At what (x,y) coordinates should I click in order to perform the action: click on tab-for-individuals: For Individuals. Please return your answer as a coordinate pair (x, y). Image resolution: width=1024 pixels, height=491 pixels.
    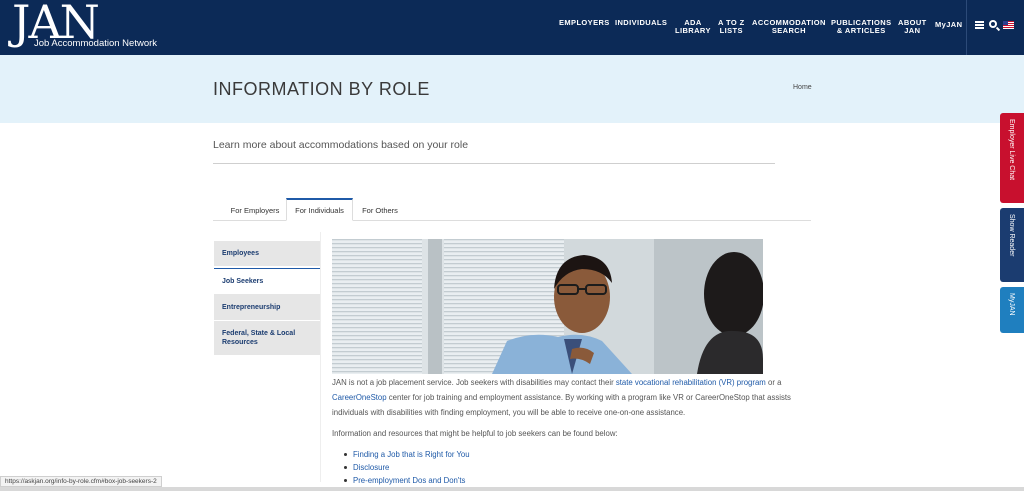
    Looking at the image, I should click on (319, 209).